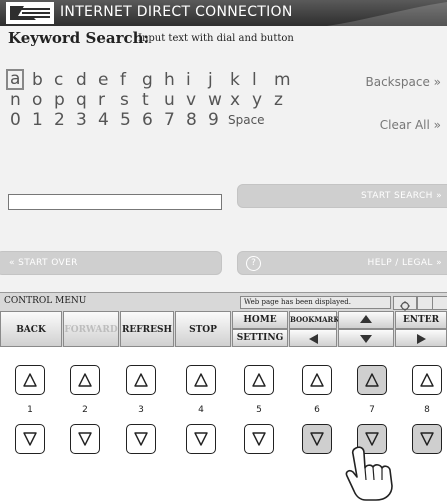 Image resolution: width=447 pixels, height=503 pixels. Describe the element at coordinates (215, 100) in the screenshot. I see `char-key-w: w` at that location.